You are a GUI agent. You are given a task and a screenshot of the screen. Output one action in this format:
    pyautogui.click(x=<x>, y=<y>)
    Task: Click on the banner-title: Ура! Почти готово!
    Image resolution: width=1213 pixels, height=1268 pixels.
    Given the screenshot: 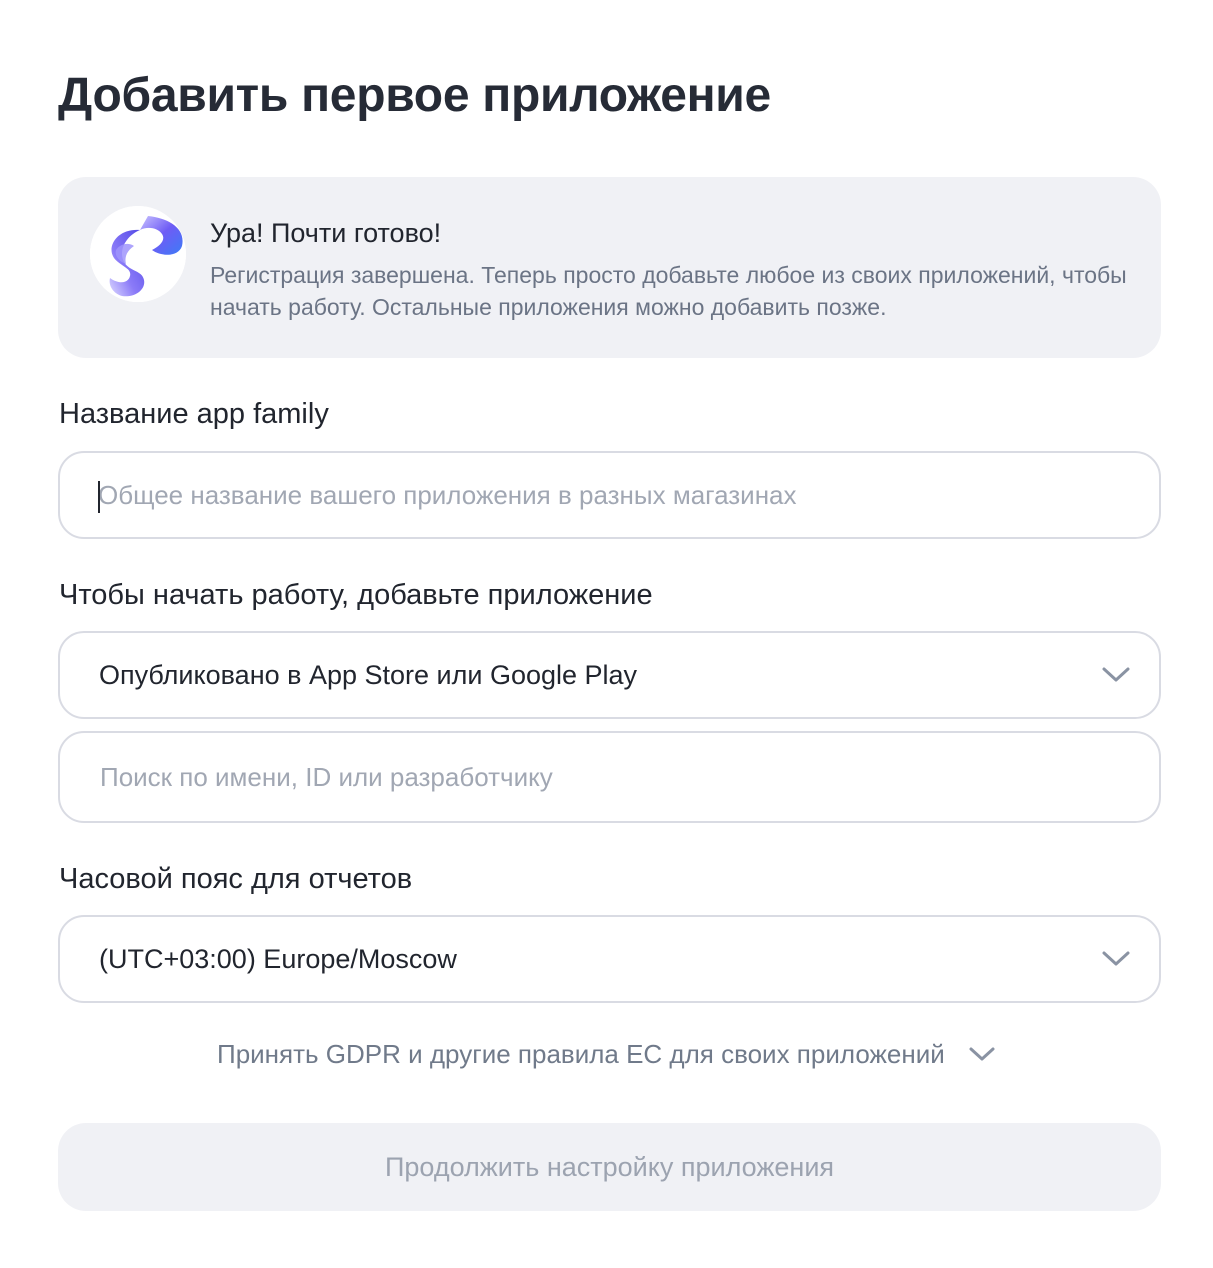 What is the action you would take?
    pyautogui.click(x=326, y=233)
    